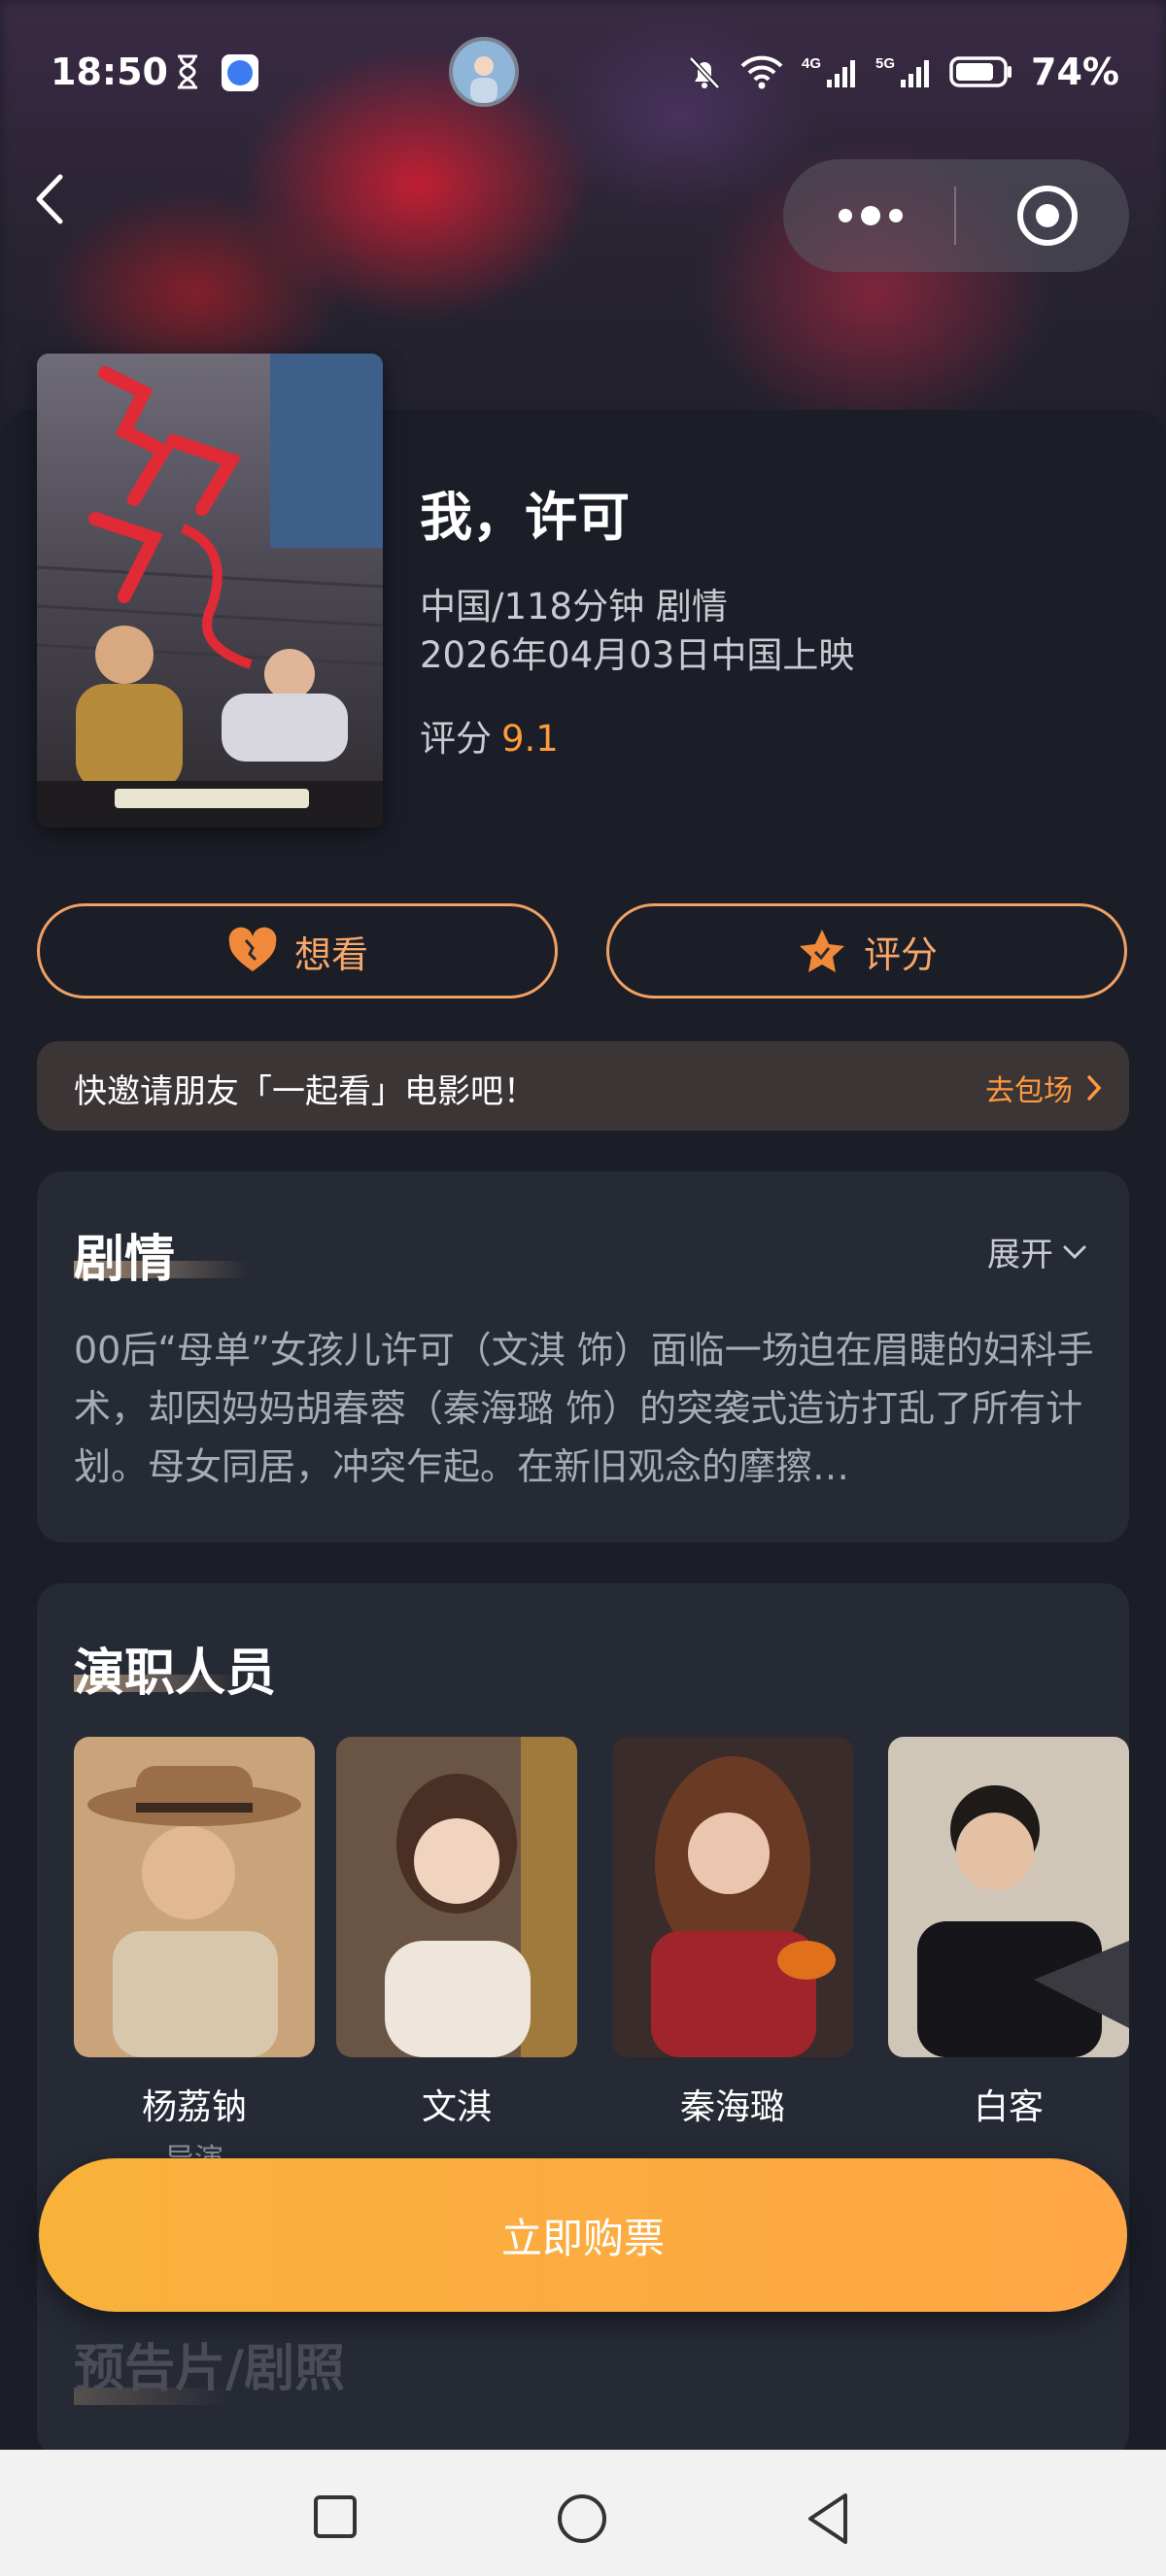  What do you see at coordinates (885, 63) in the screenshot?
I see `network-5g-label: 5G` at bounding box center [885, 63].